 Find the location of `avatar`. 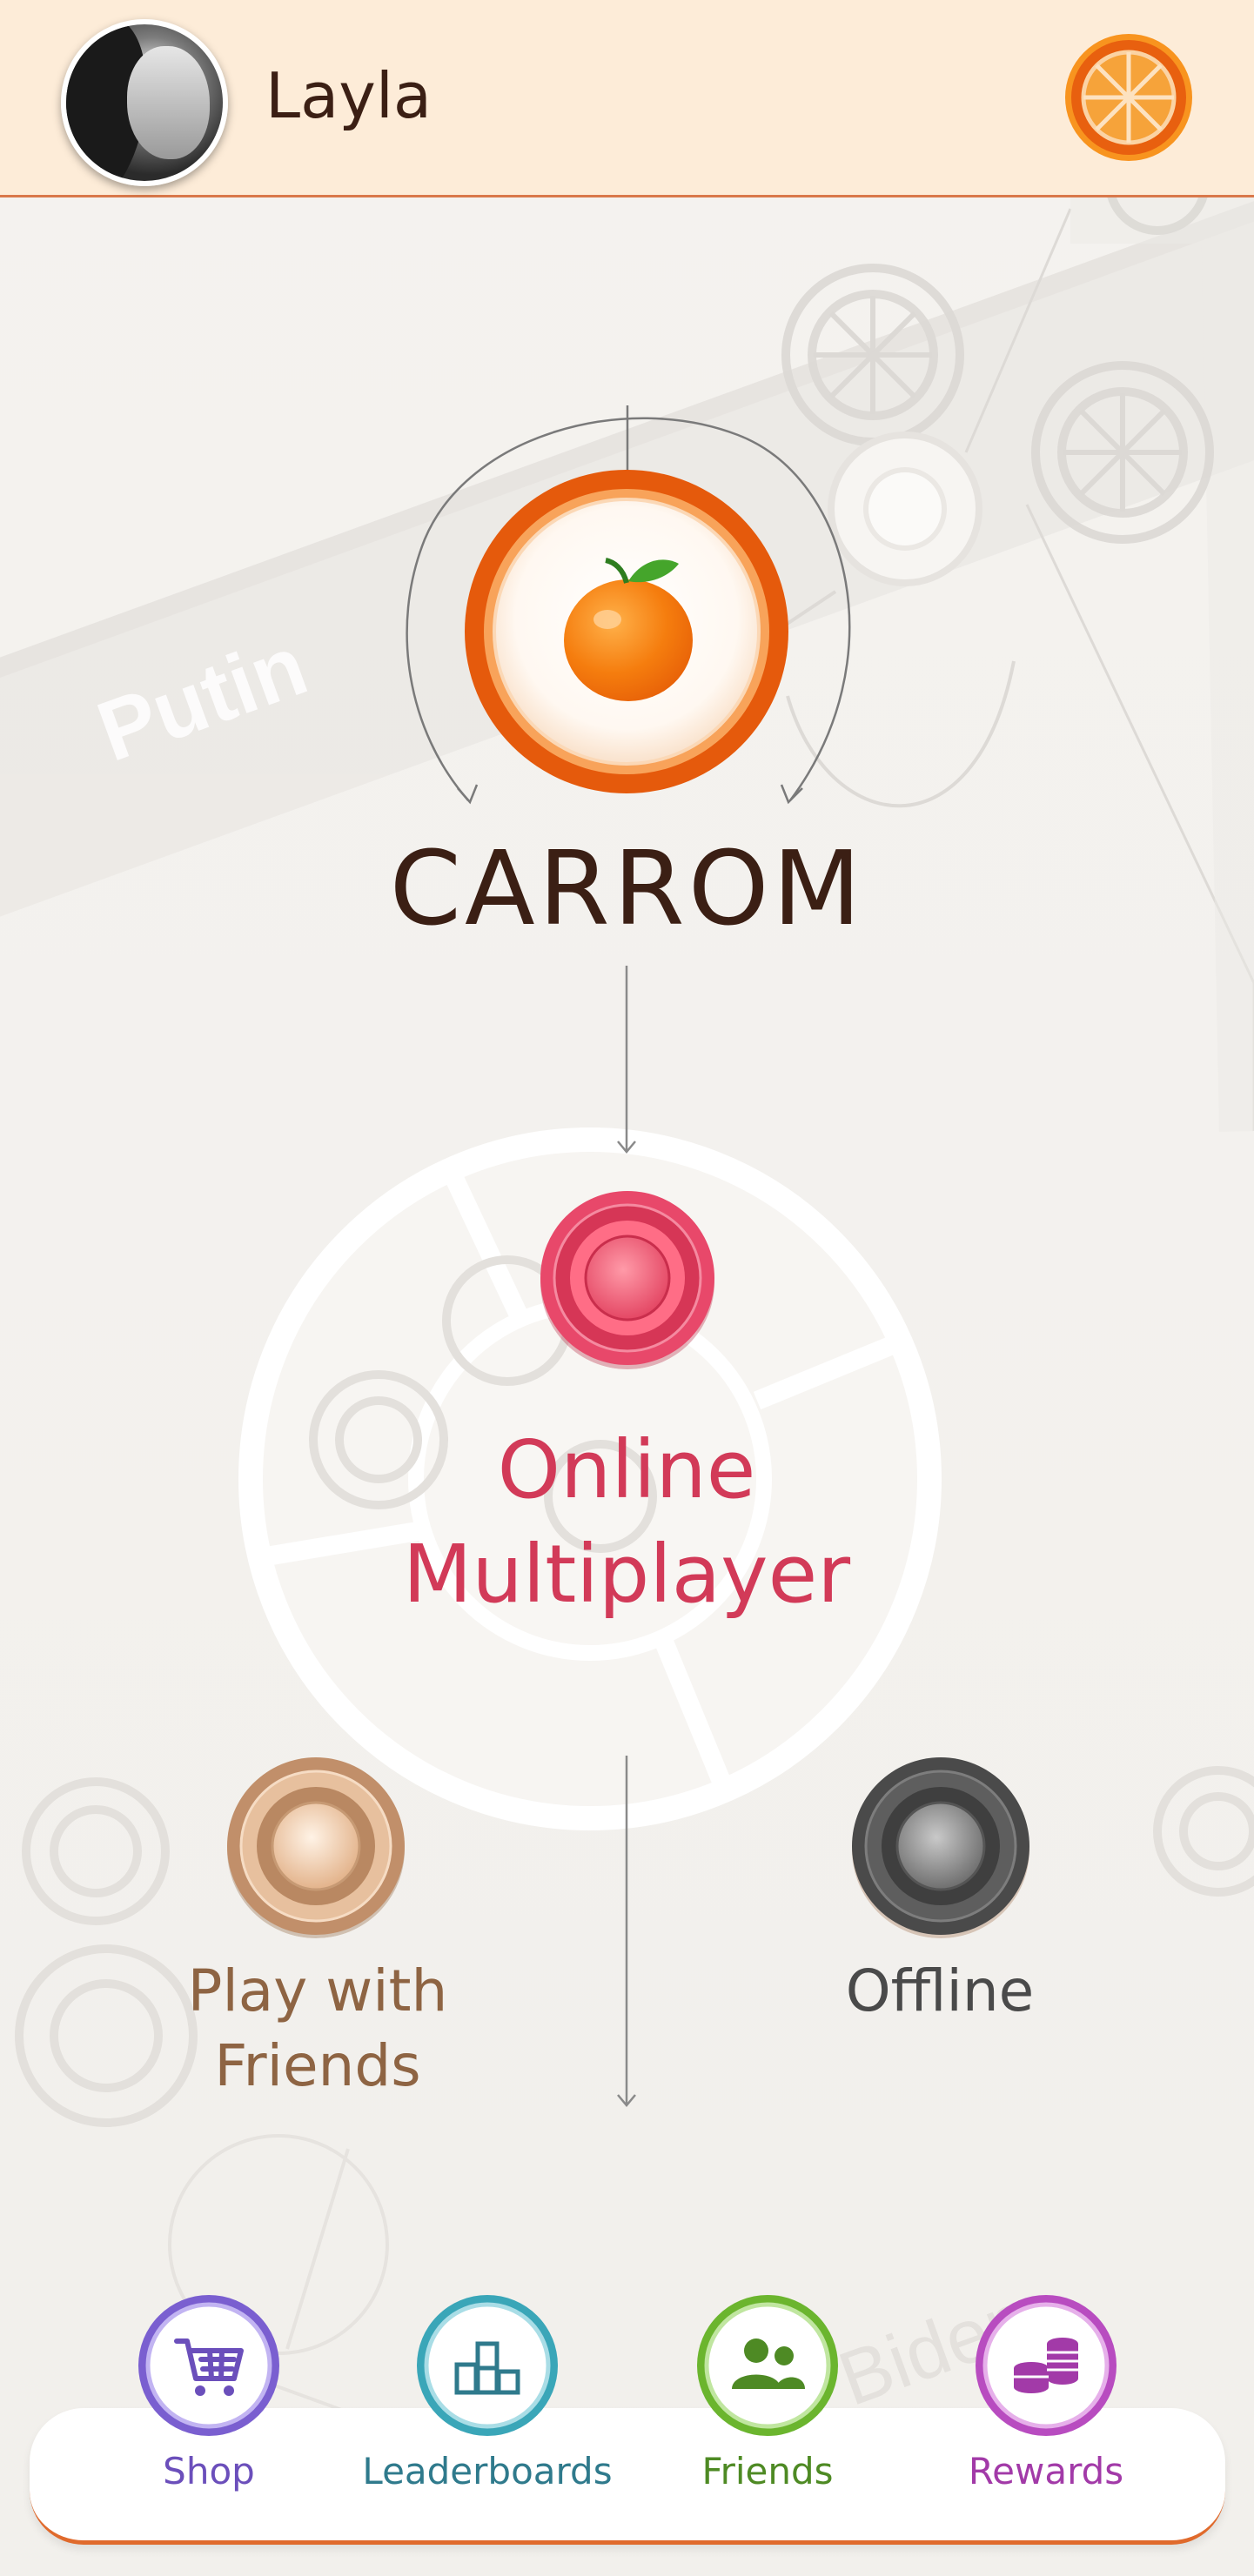

avatar is located at coordinates (144, 102).